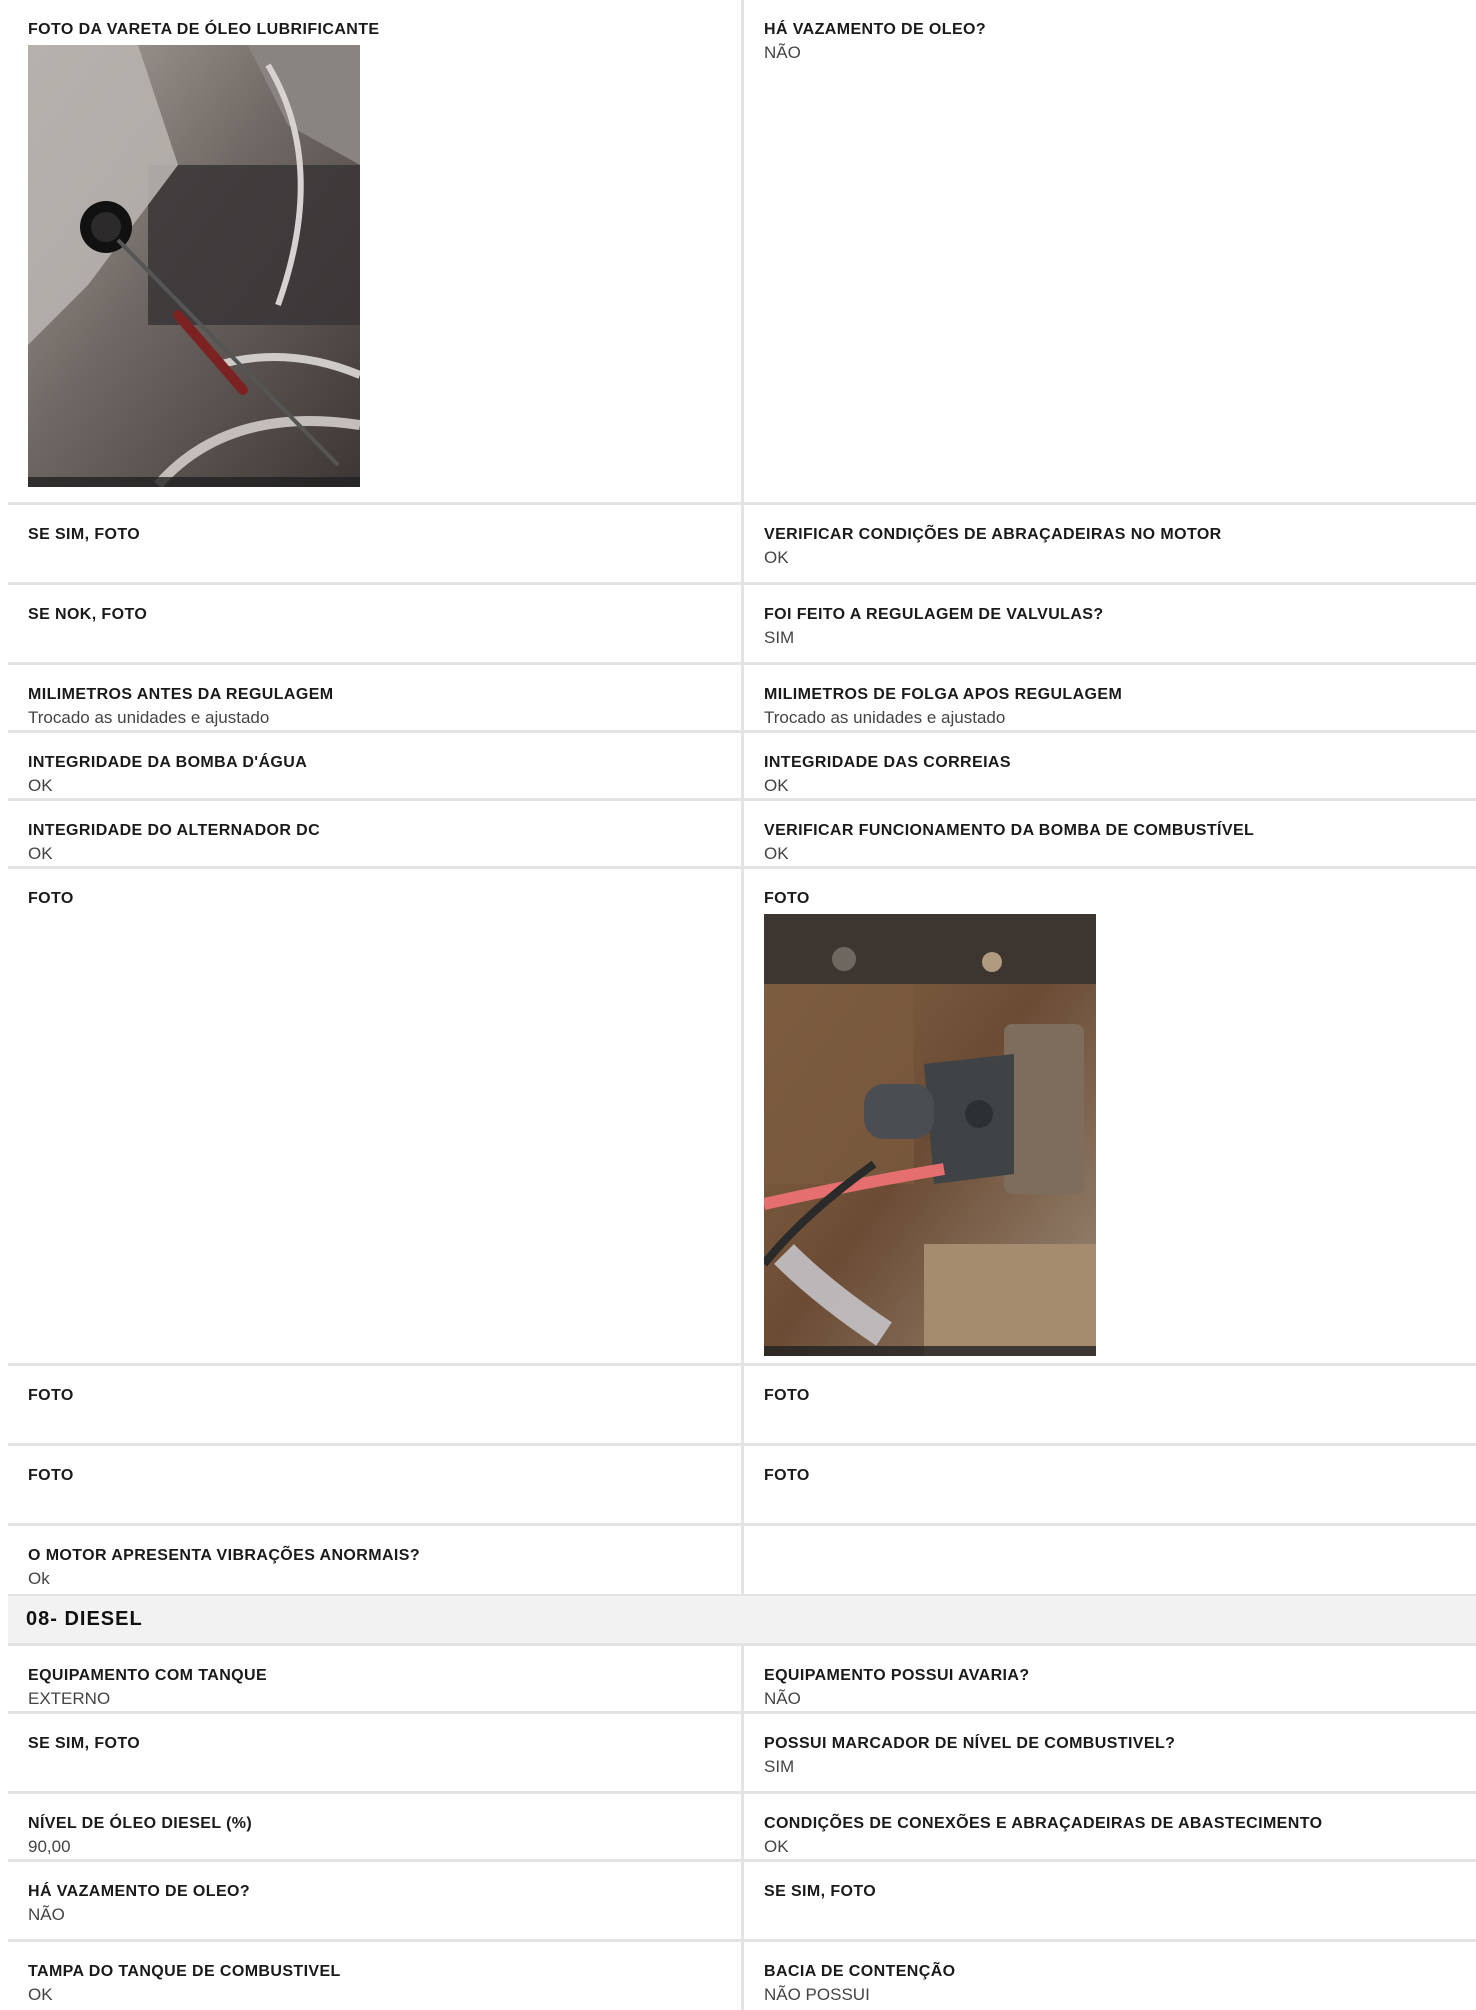  I want to click on field-label: NÍVEL DE ÓLEO DIESEL (%), so click(140, 1823).